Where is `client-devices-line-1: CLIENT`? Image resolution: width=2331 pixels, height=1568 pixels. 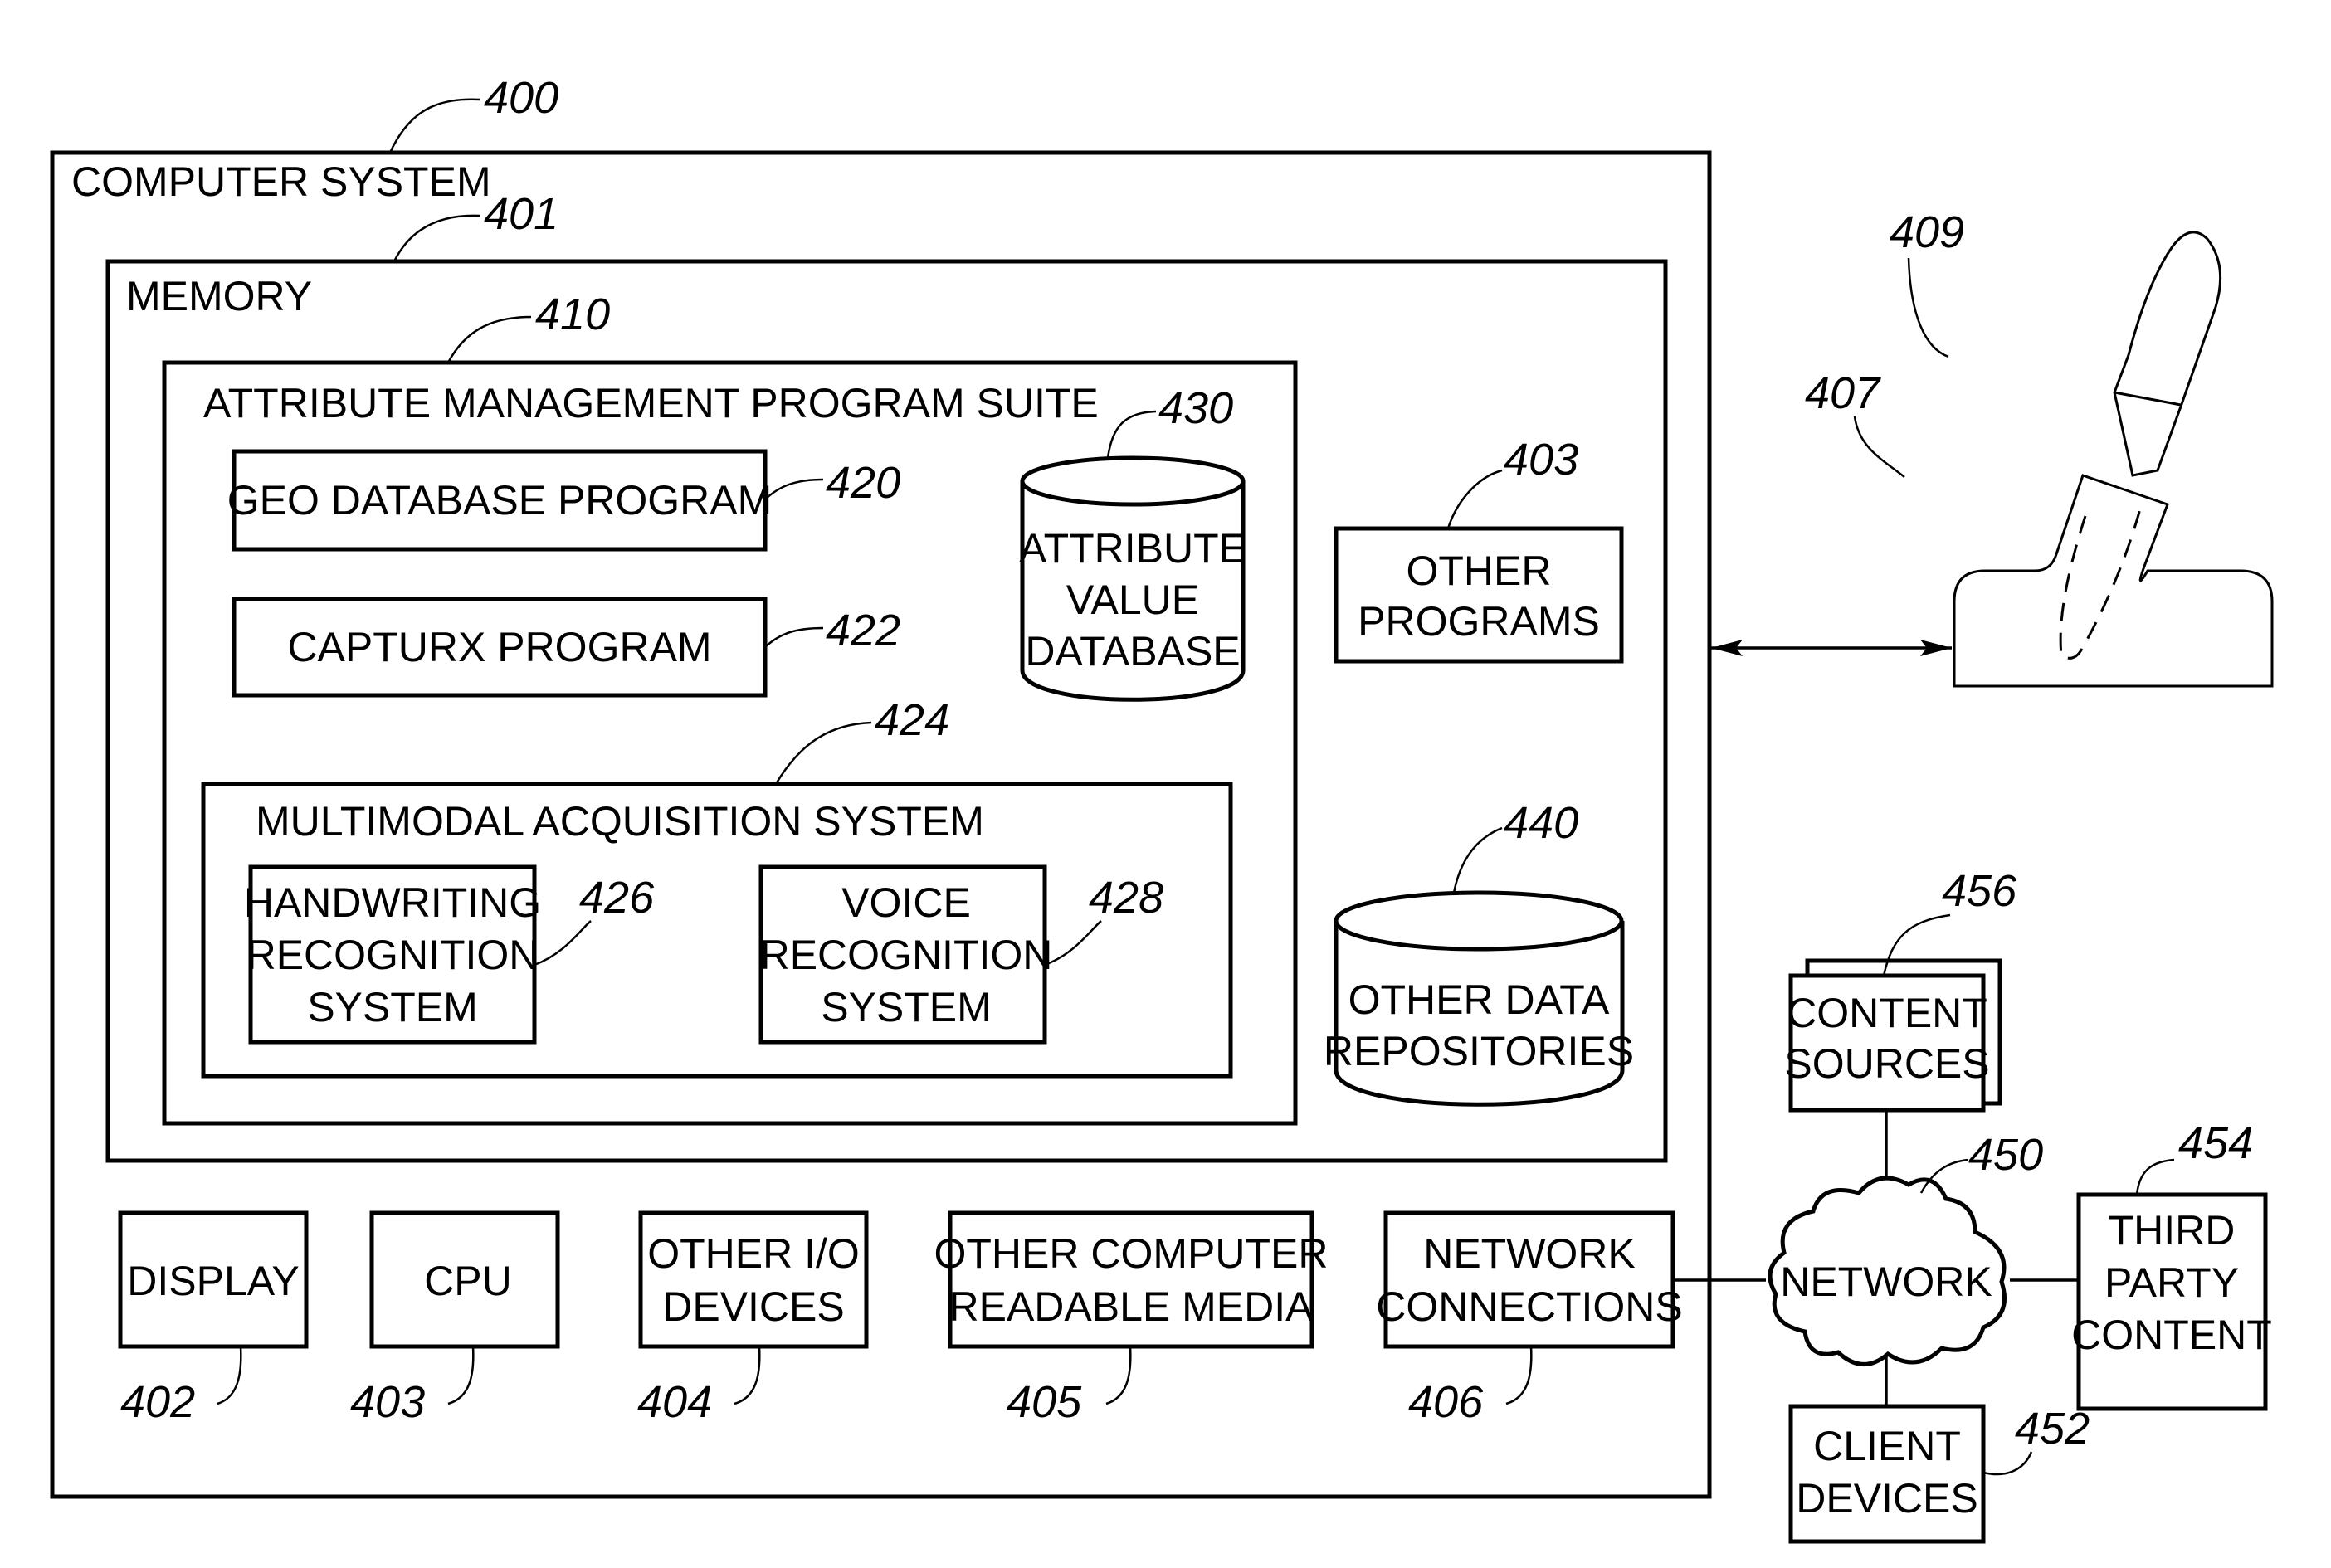
client-devices-line-1: CLIENT is located at coordinates (1887, 1446).